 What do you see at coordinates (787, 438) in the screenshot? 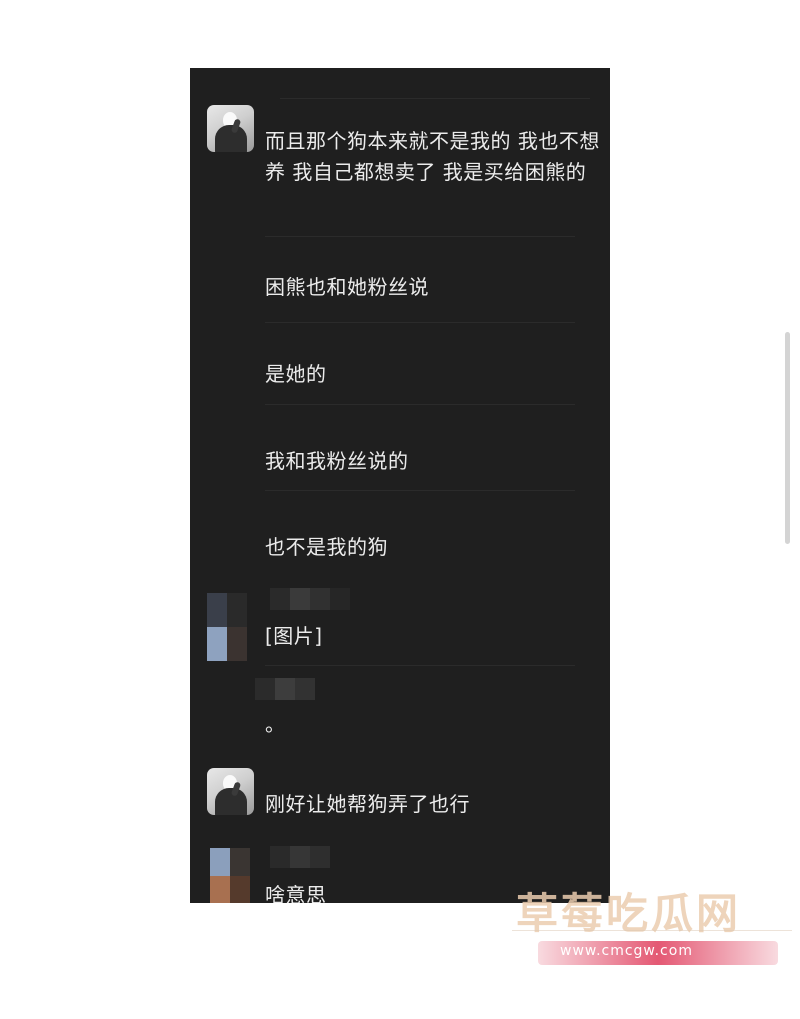
I see `scrollbar` at bounding box center [787, 438].